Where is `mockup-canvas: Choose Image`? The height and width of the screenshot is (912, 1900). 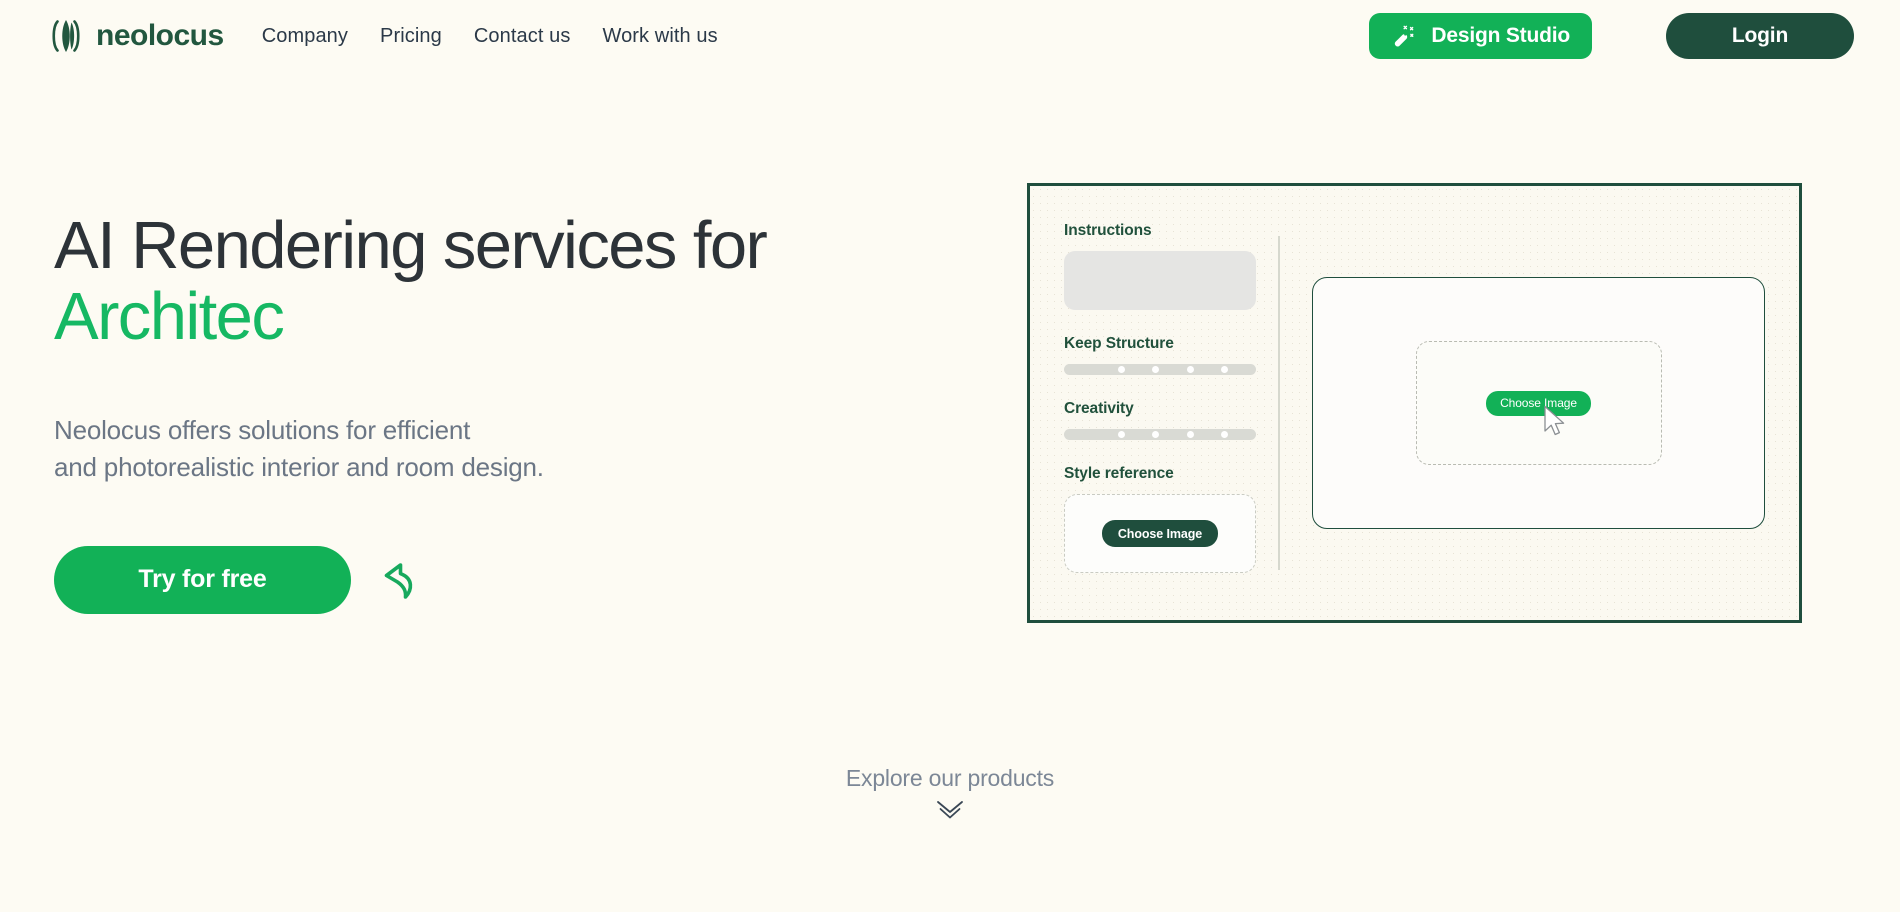
mockup-canvas: Choose Image is located at coordinates (1538, 403).